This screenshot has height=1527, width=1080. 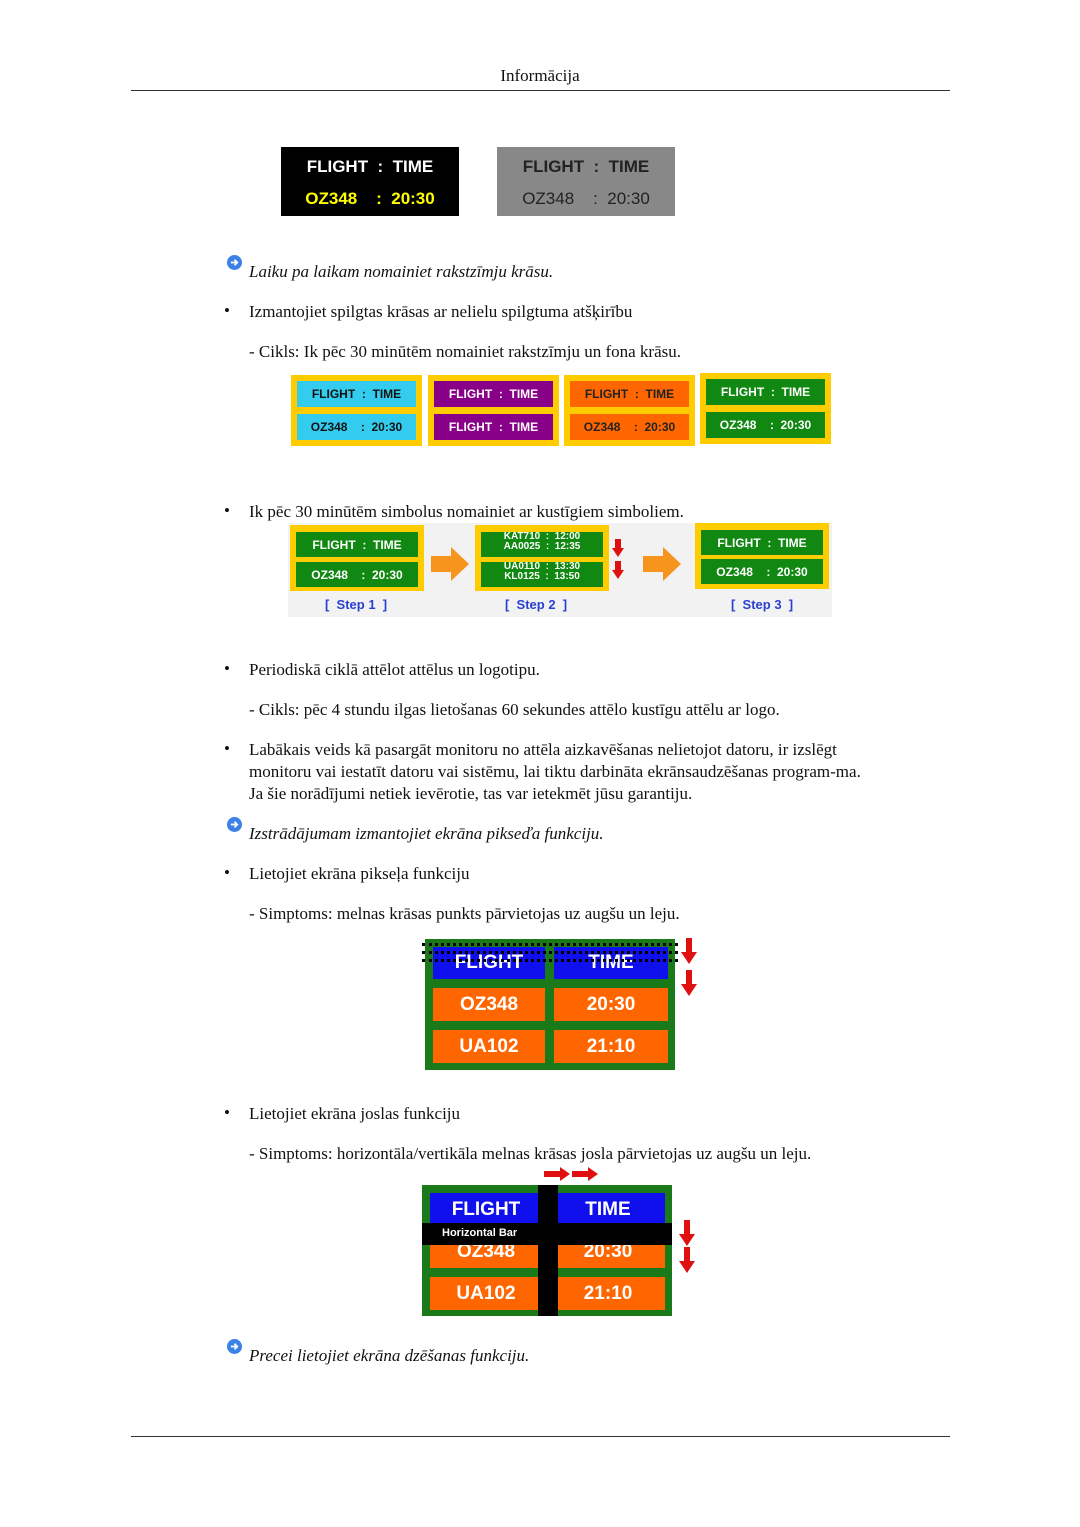 What do you see at coordinates (550, 1004) in the screenshot?
I see `pixel-shift-board: FLIGHT TIME OZ348 20:30 UA102 21:10` at bounding box center [550, 1004].